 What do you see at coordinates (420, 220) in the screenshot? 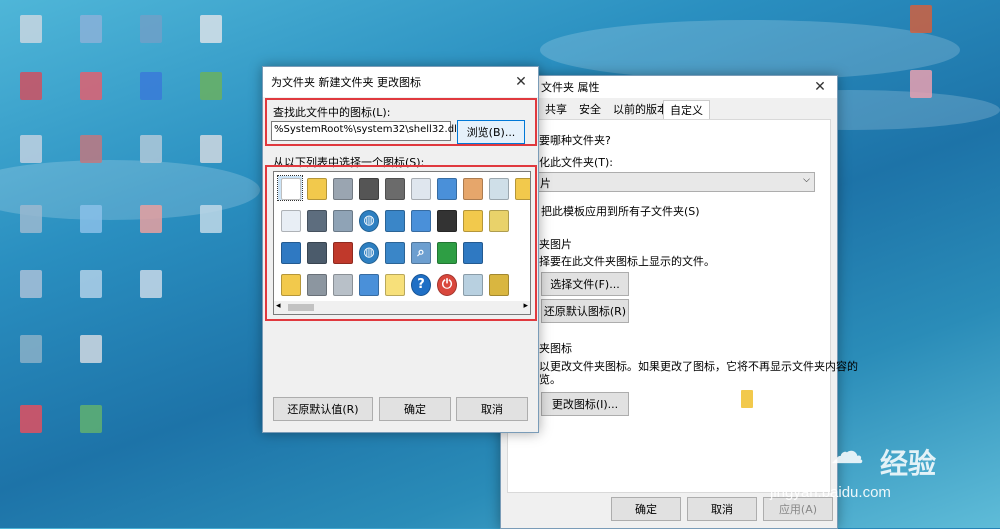
I see `control-panel-icon` at bounding box center [420, 220].